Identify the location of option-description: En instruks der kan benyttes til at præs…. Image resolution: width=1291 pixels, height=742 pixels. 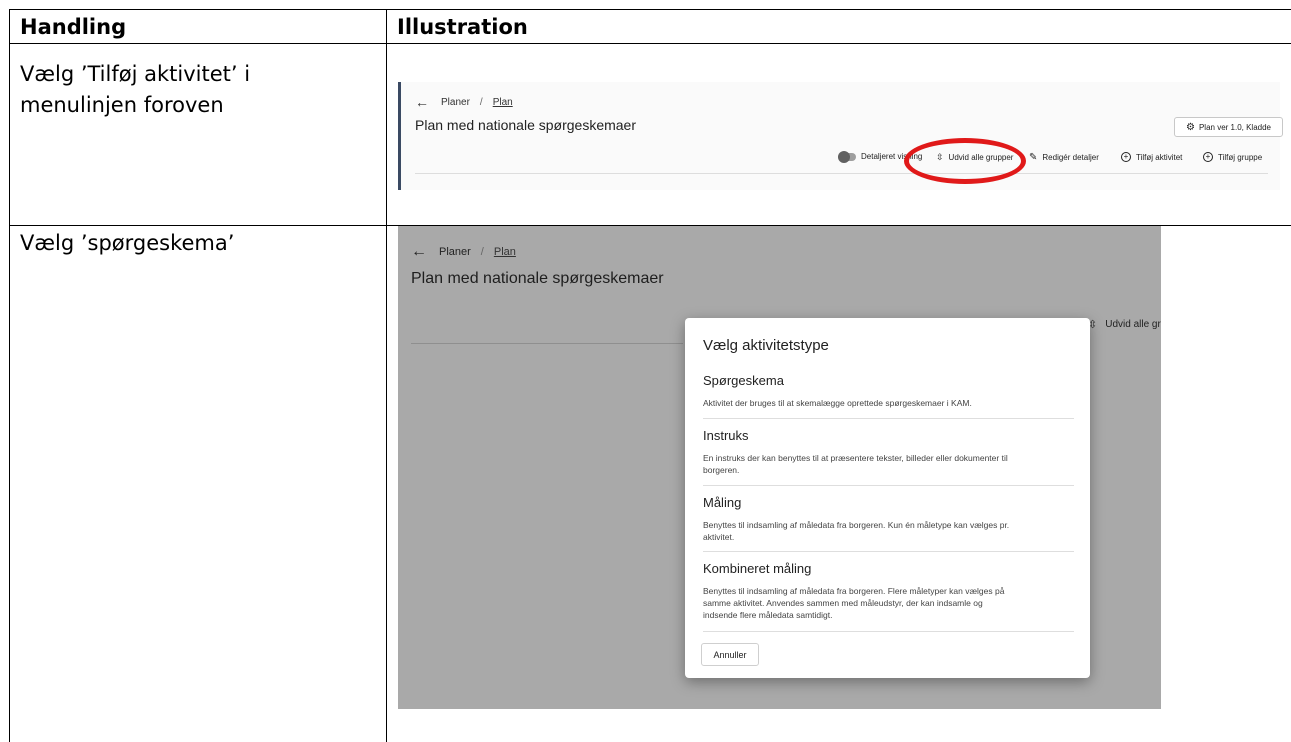
(888, 464).